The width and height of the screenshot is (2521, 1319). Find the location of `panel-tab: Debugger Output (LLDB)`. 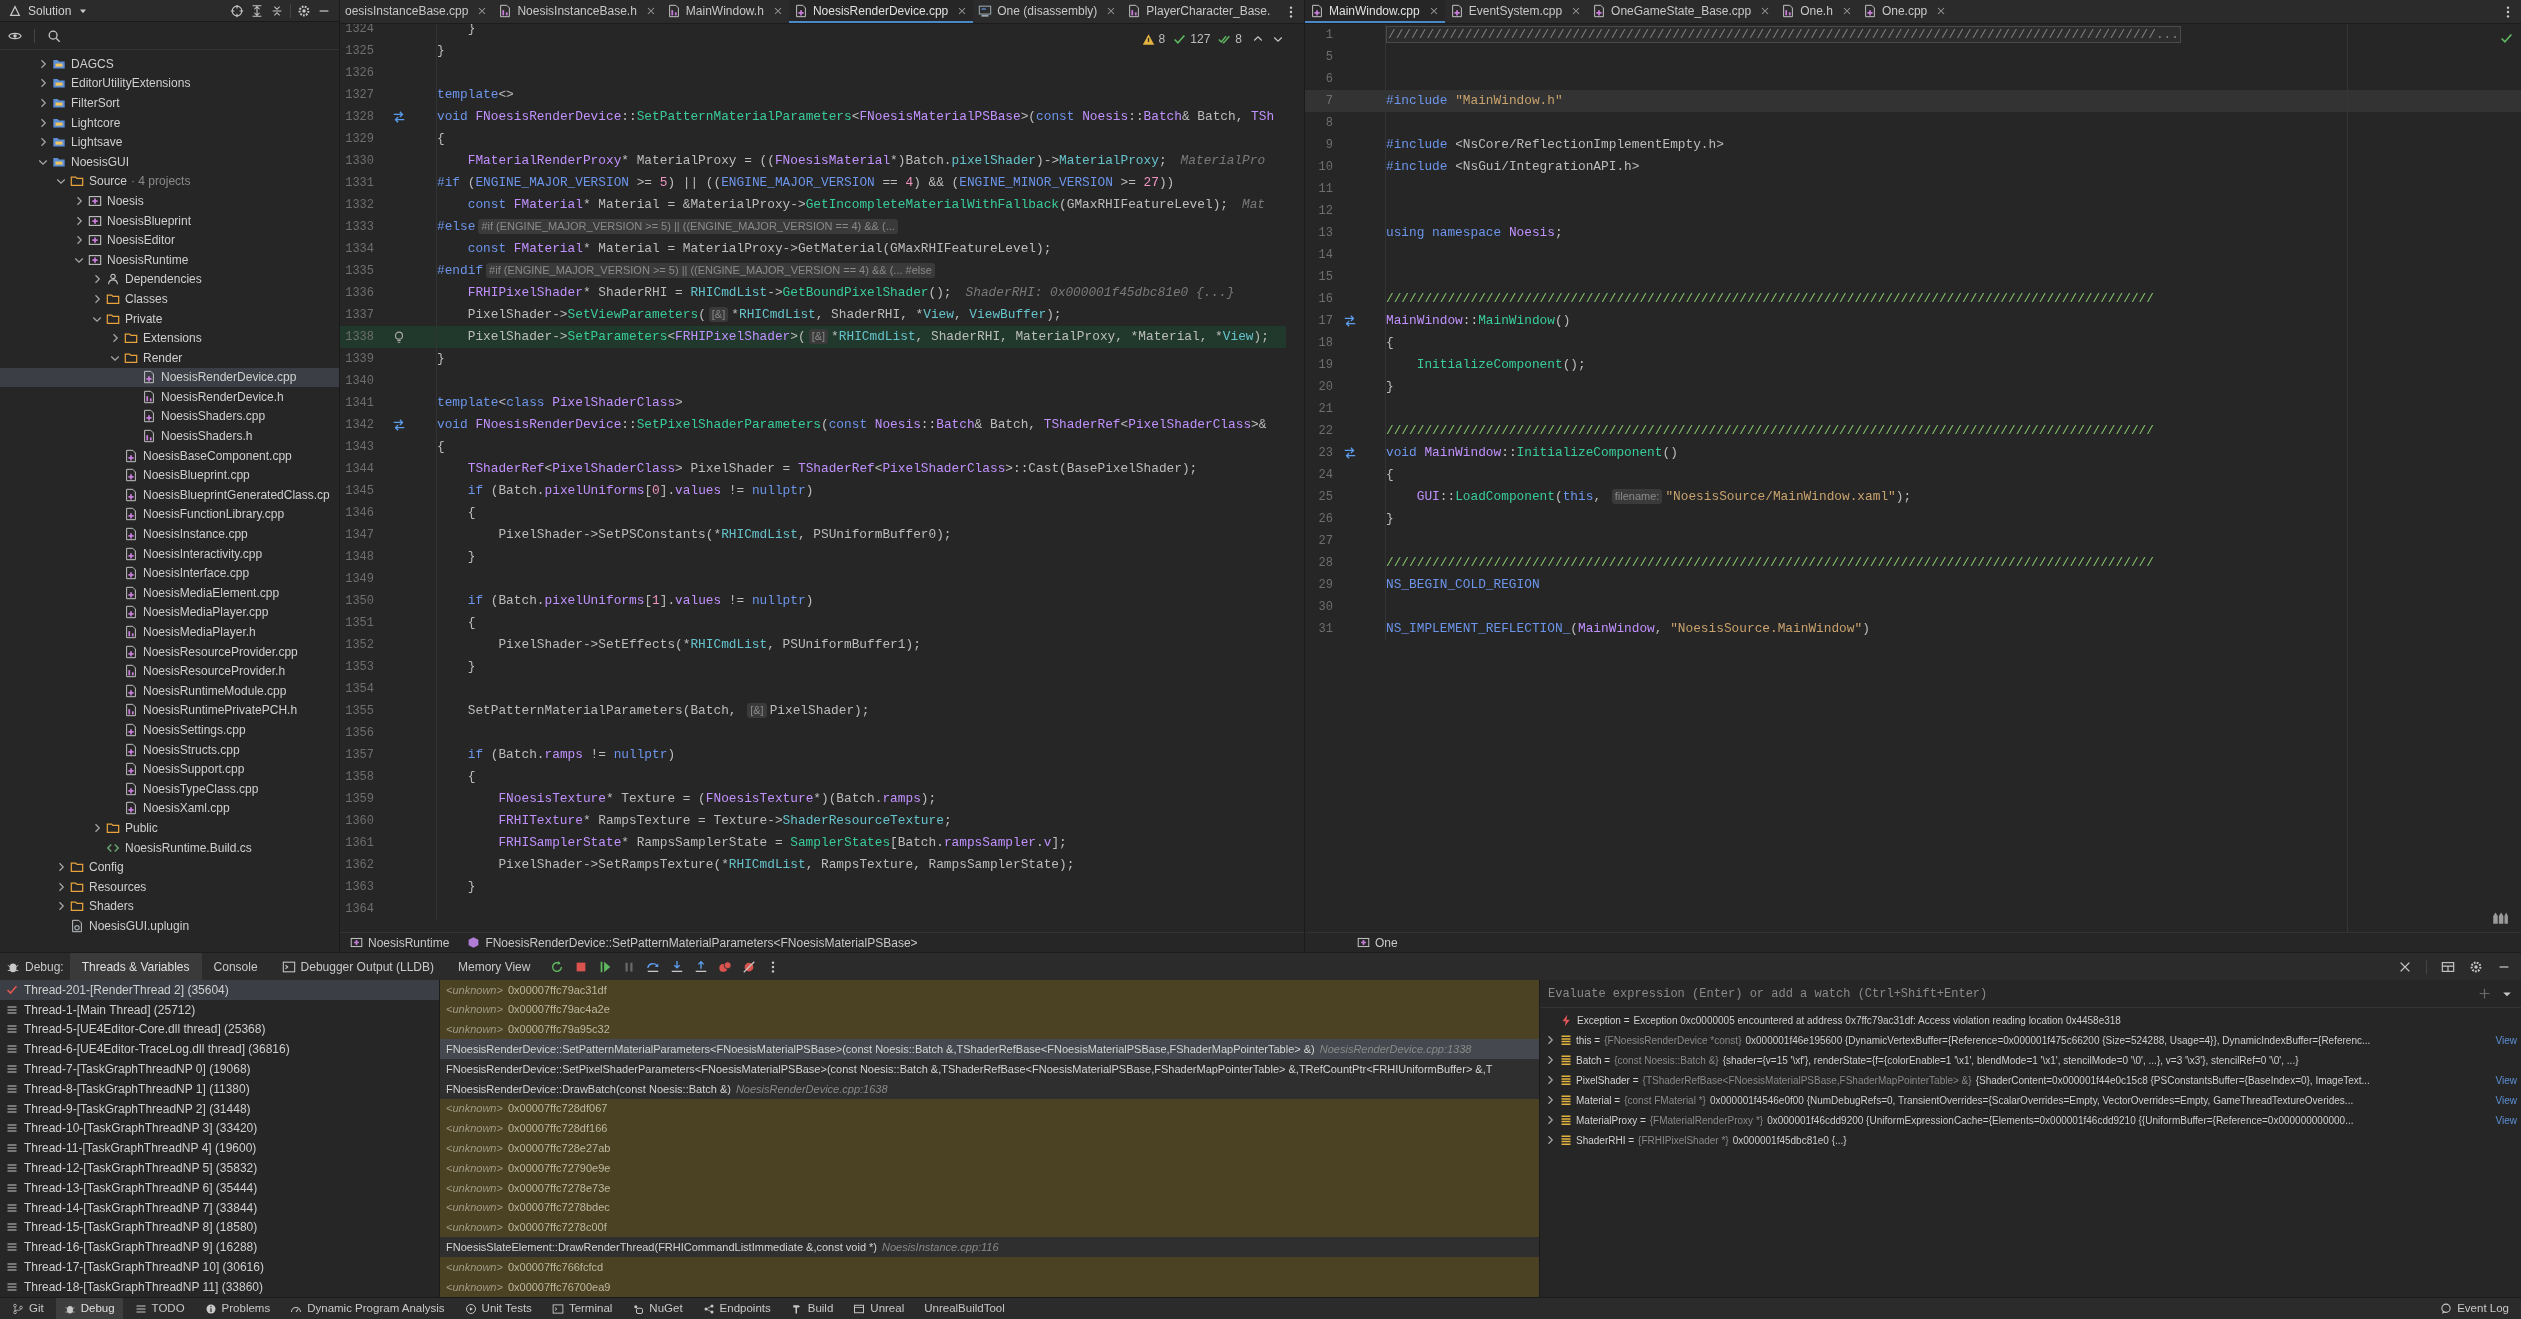

panel-tab: Debugger Output (LLDB) is located at coordinates (357, 966).